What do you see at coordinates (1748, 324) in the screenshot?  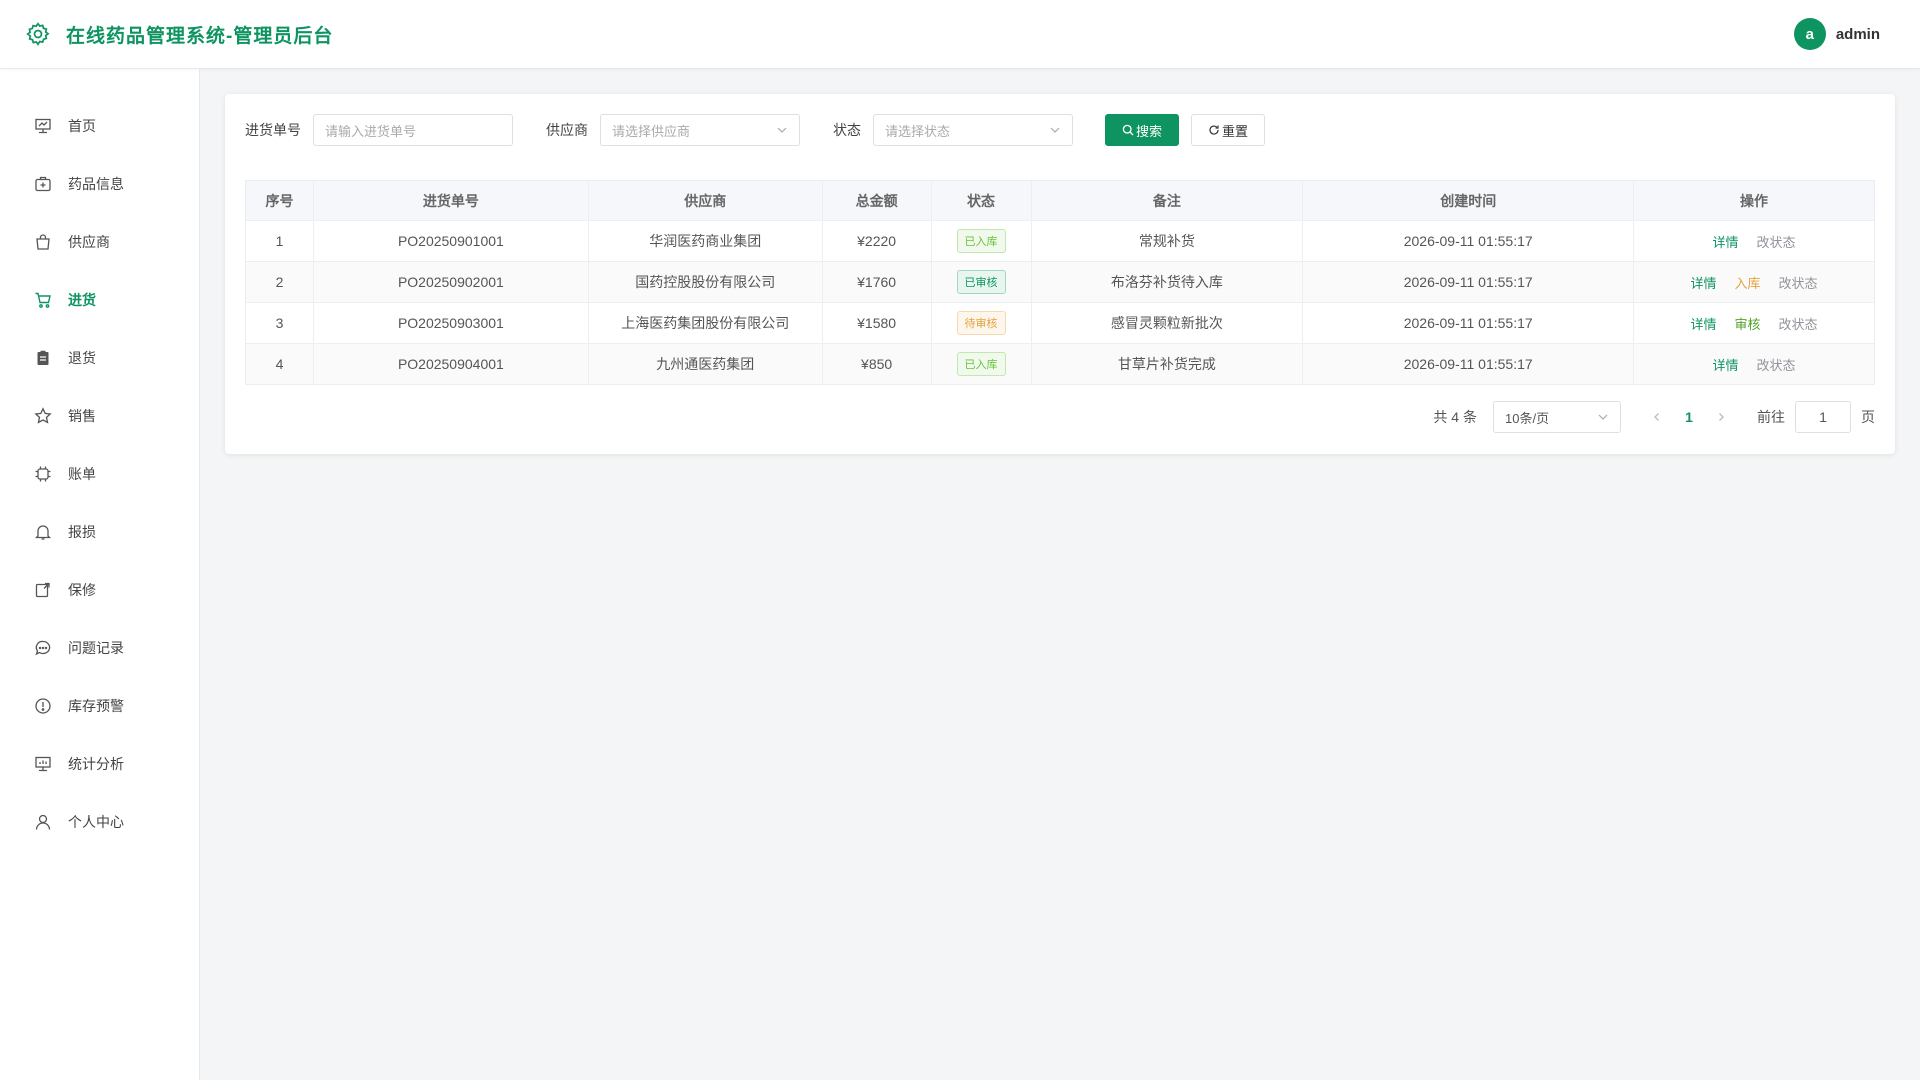 I see `approve-link: 审核` at bounding box center [1748, 324].